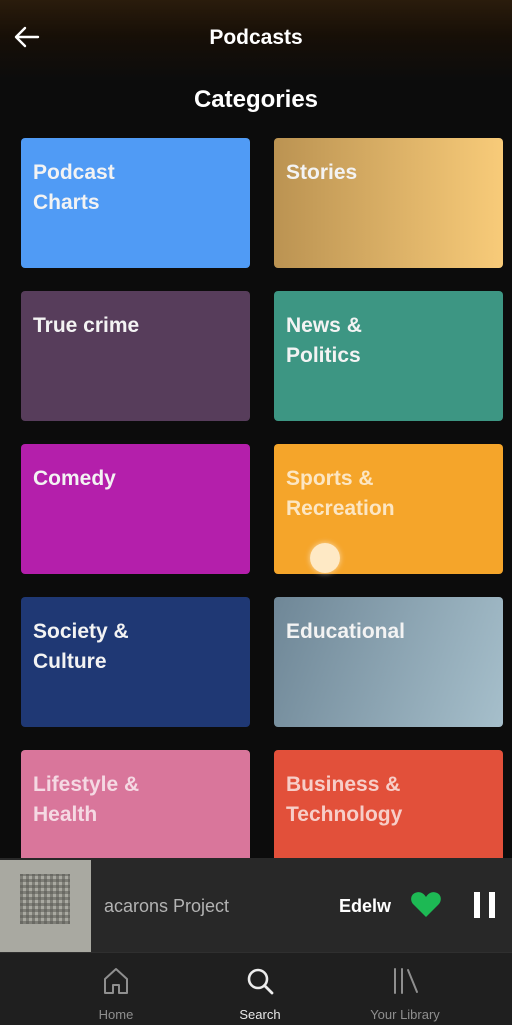  I want to click on heart-icon, so click(426, 904).